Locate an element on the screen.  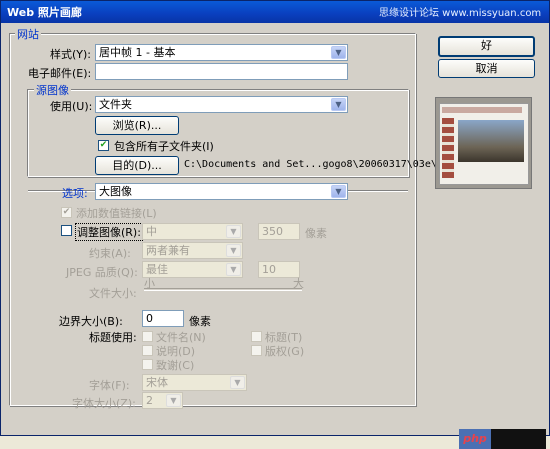
cancel-button: 取消 is located at coordinates (486, 68).